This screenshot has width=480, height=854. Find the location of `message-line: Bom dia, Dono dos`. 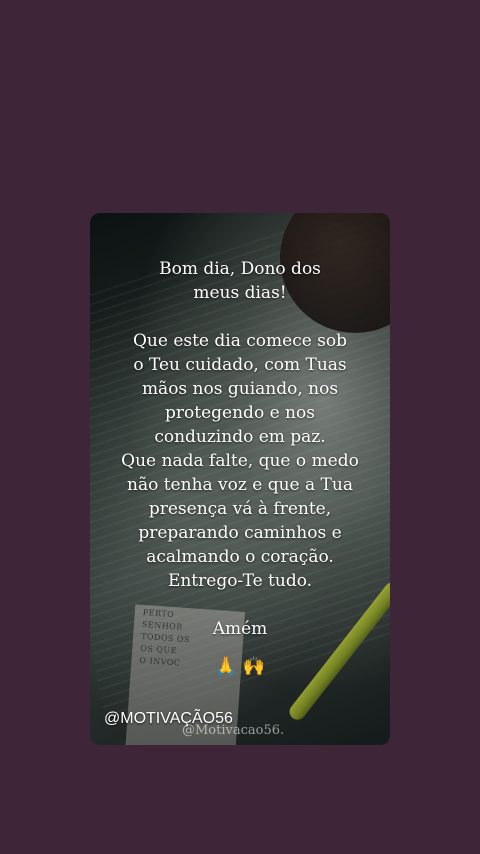

message-line: Bom dia, Dono dos is located at coordinates (240, 269).